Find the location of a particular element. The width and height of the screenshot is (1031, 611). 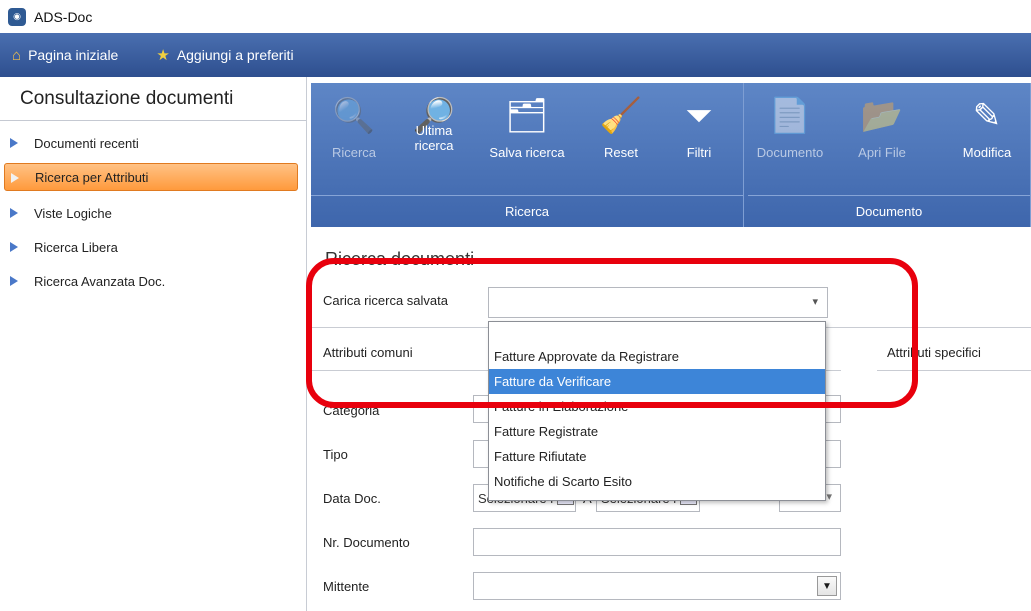

sidebar-item-ricerca-avanzata: Ricerca Avanzata Doc. is located at coordinates (153, 281).